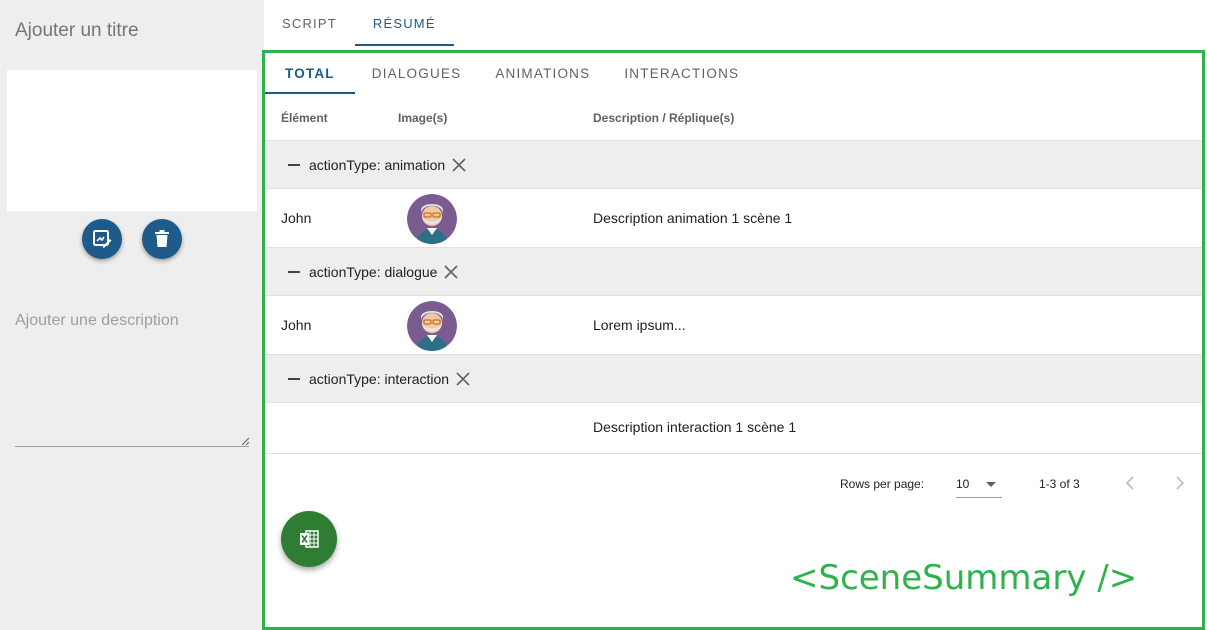  What do you see at coordinates (964, 578) in the screenshot?
I see `component-annotation-label: <SceneSummary />` at bounding box center [964, 578].